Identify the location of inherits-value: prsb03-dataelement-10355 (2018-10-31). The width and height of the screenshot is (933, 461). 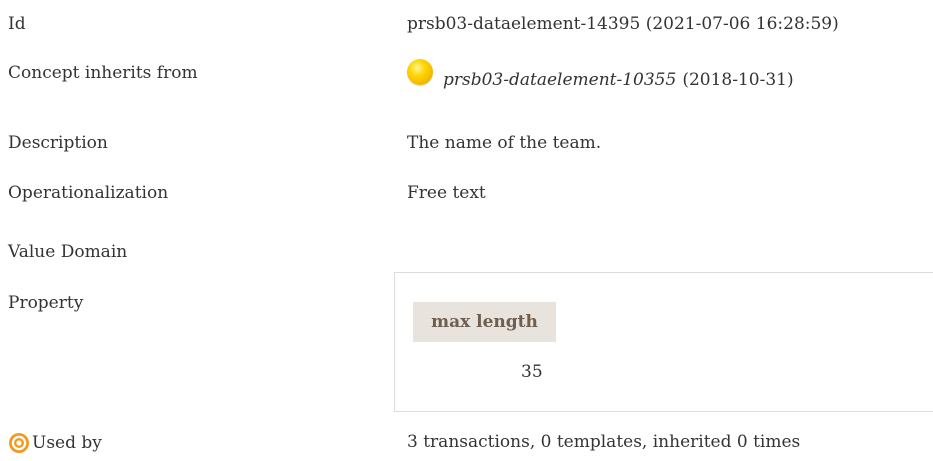
(600, 74).